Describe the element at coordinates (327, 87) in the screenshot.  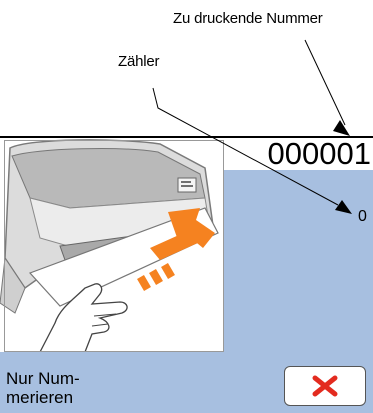
I see `callout-line-number-to-print` at that location.